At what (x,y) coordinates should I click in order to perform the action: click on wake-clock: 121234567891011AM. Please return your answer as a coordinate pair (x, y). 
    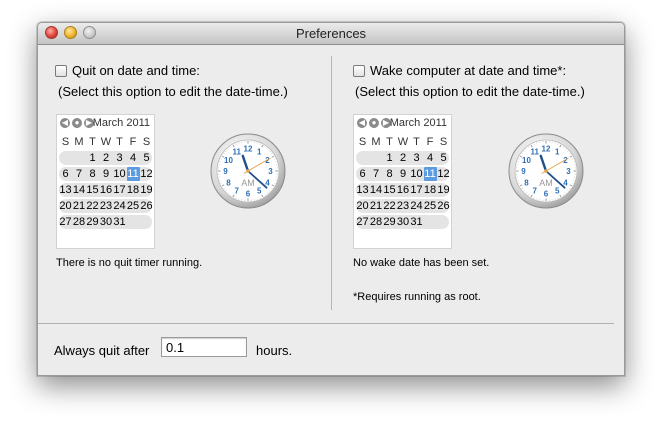
    Looking at the image, I should click on (546, 171).